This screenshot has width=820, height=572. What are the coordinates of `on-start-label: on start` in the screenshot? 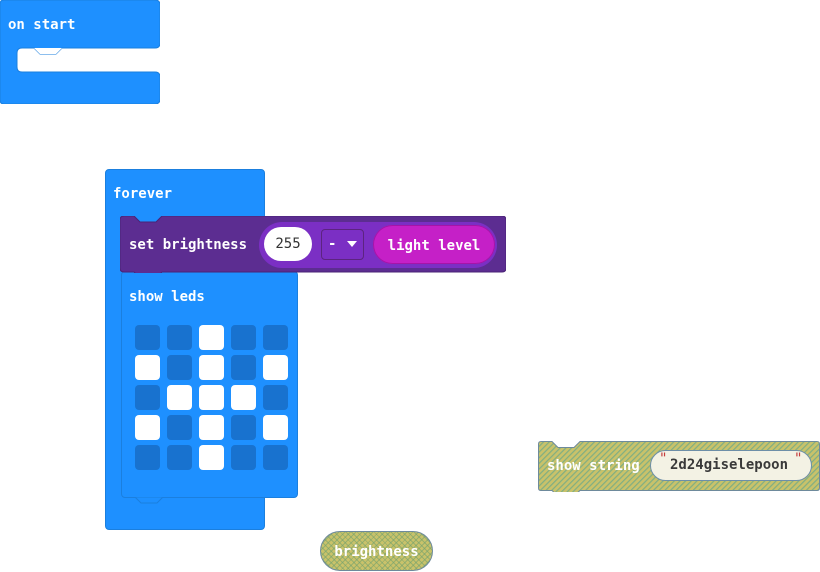 It's located at (42, 25).